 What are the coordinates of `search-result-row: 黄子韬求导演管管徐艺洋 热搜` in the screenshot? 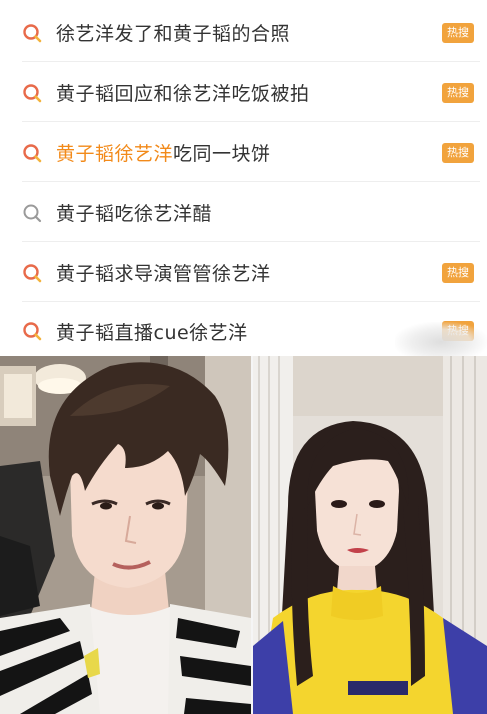 It's located at (251, 273).